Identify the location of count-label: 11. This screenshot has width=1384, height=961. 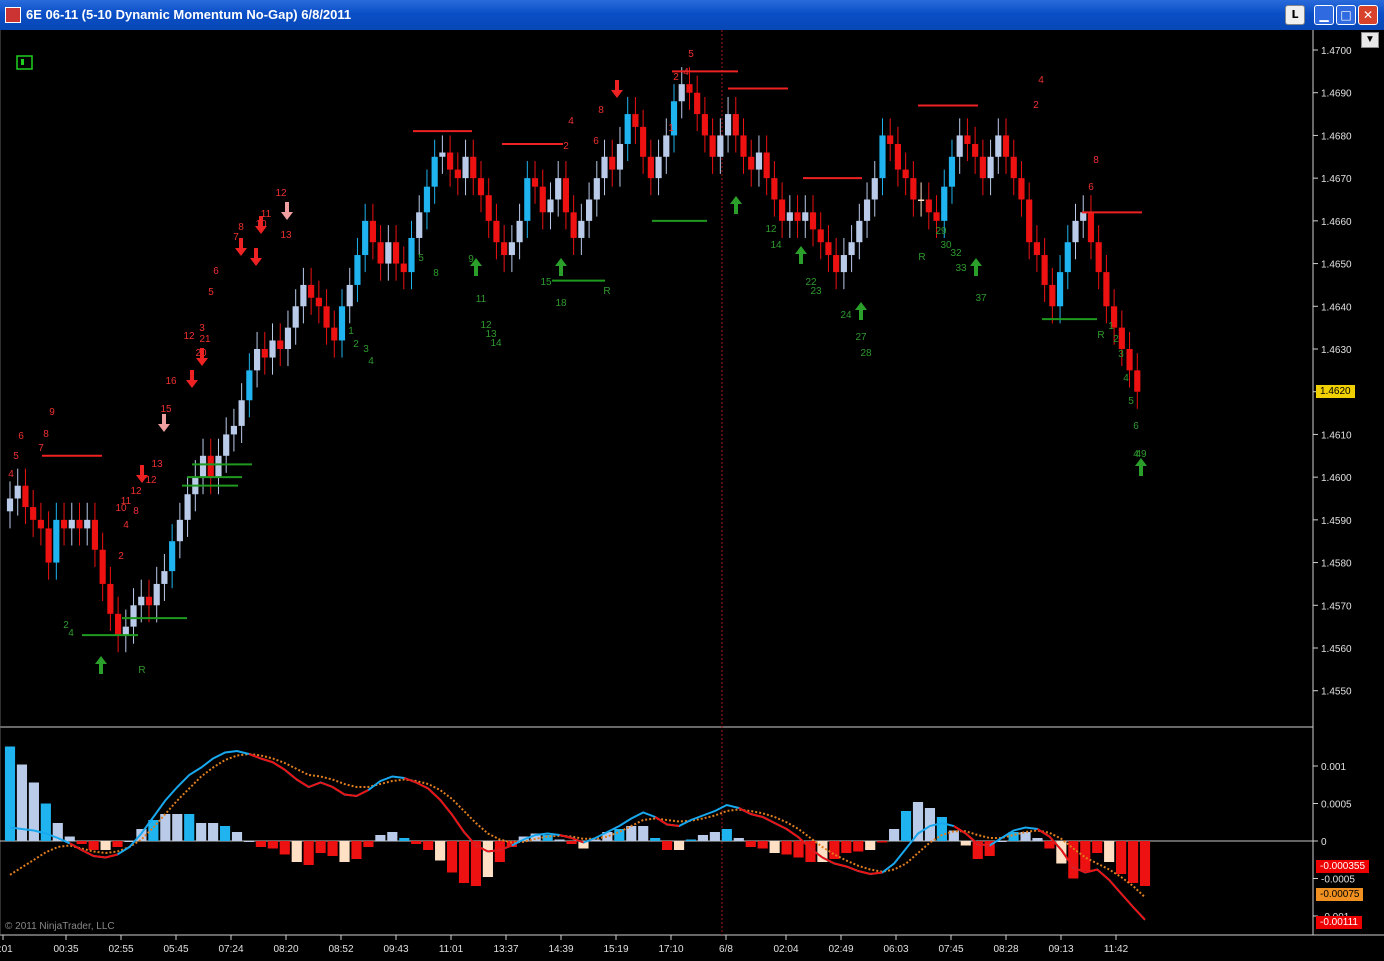
(126, 501).